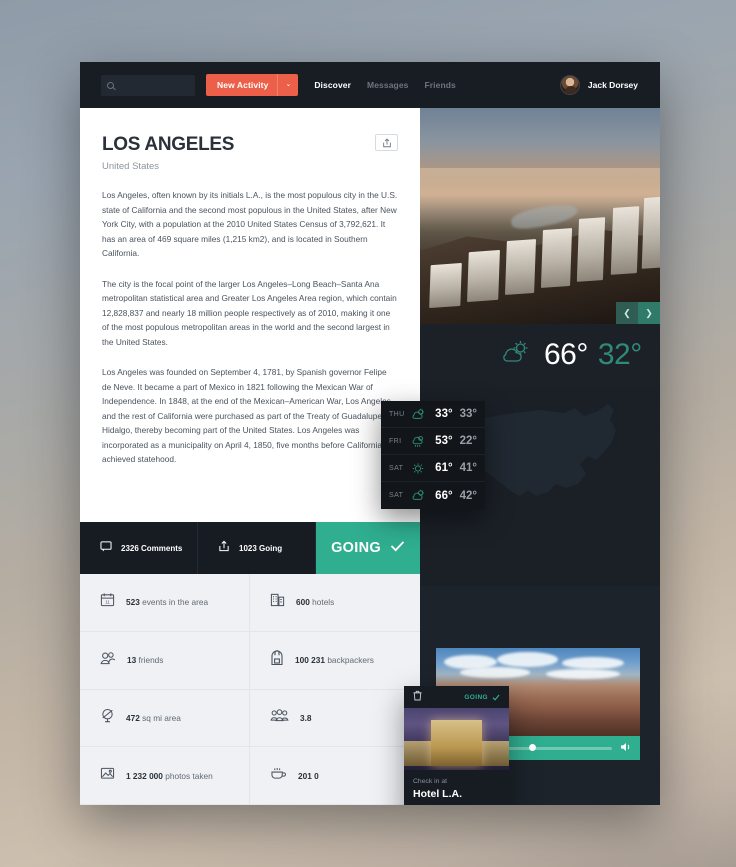 Image resolution: width=736 pixels, height=867 pixels. I want to click on going-toggle-button: GOING, so click(368, 548).